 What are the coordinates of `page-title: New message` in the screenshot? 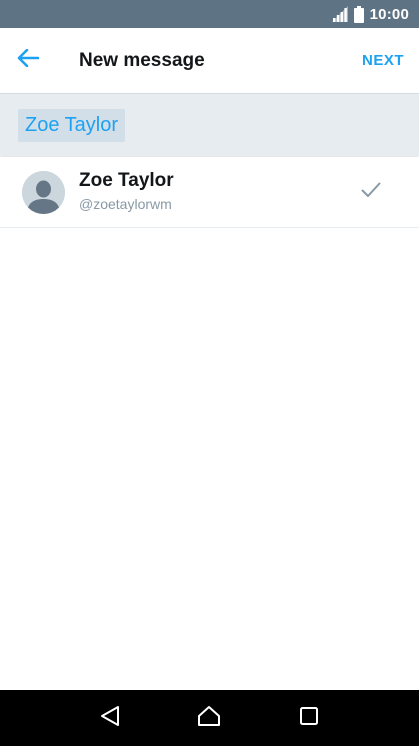 It's located at (142, 60).